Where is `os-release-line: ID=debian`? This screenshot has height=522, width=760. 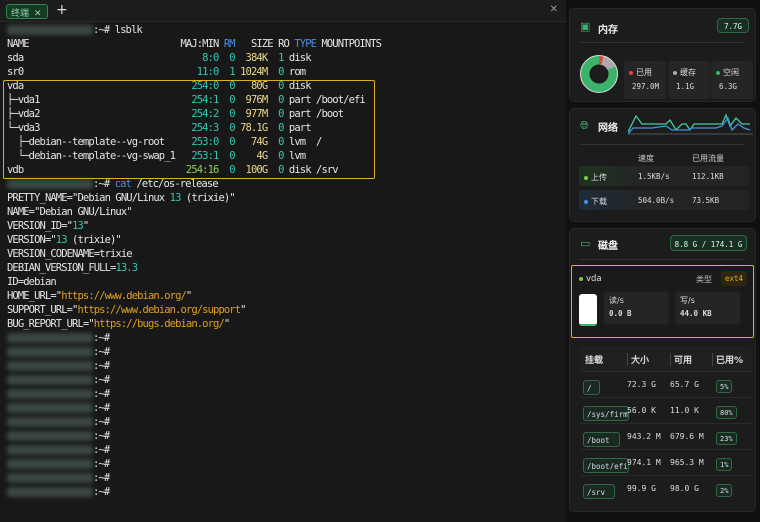 os-release-line: ID=debian is located at coordinates (194, 282).